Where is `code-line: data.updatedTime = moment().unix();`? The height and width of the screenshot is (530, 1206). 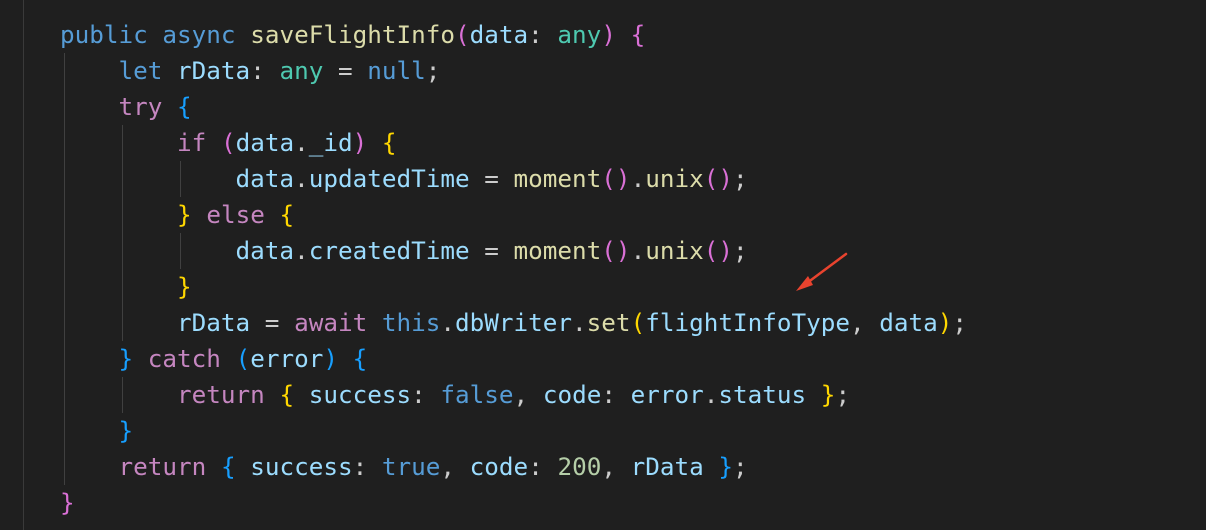
code-line: data.updatedTime = moment().unix(); is located at coordinates (513, 179).